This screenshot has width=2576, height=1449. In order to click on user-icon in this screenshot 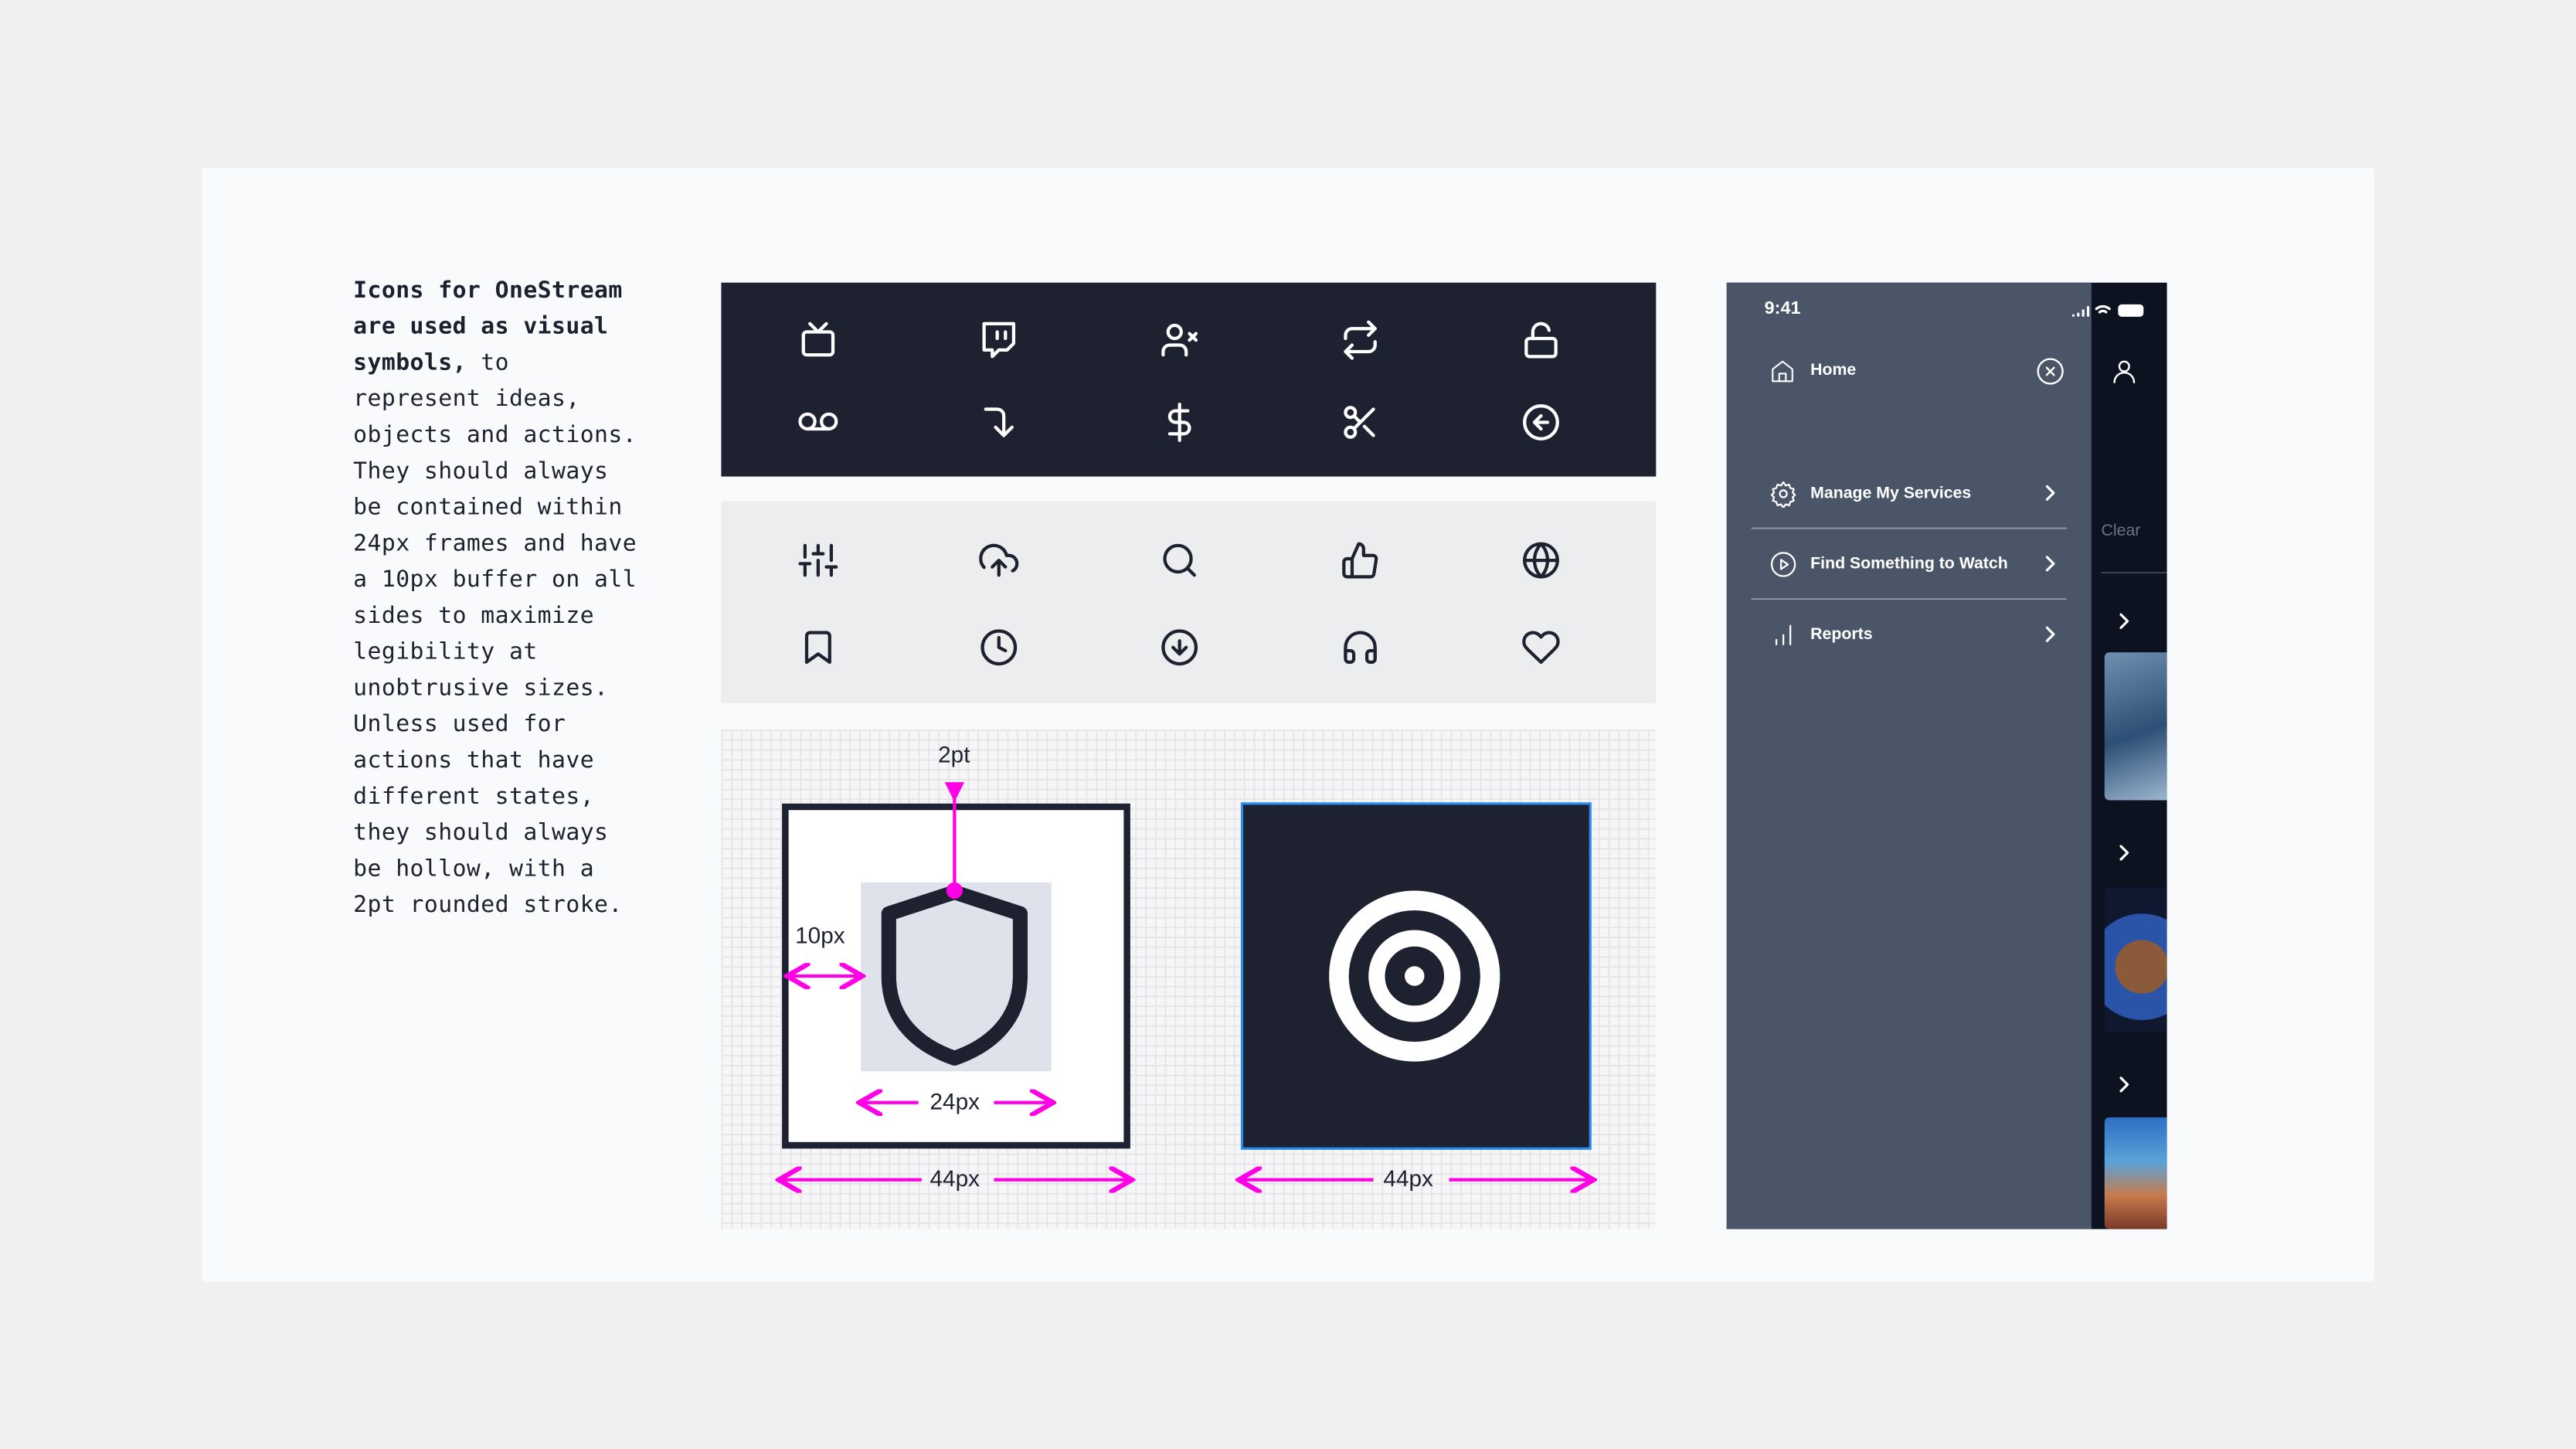, I will do `click(2124, 371)`.